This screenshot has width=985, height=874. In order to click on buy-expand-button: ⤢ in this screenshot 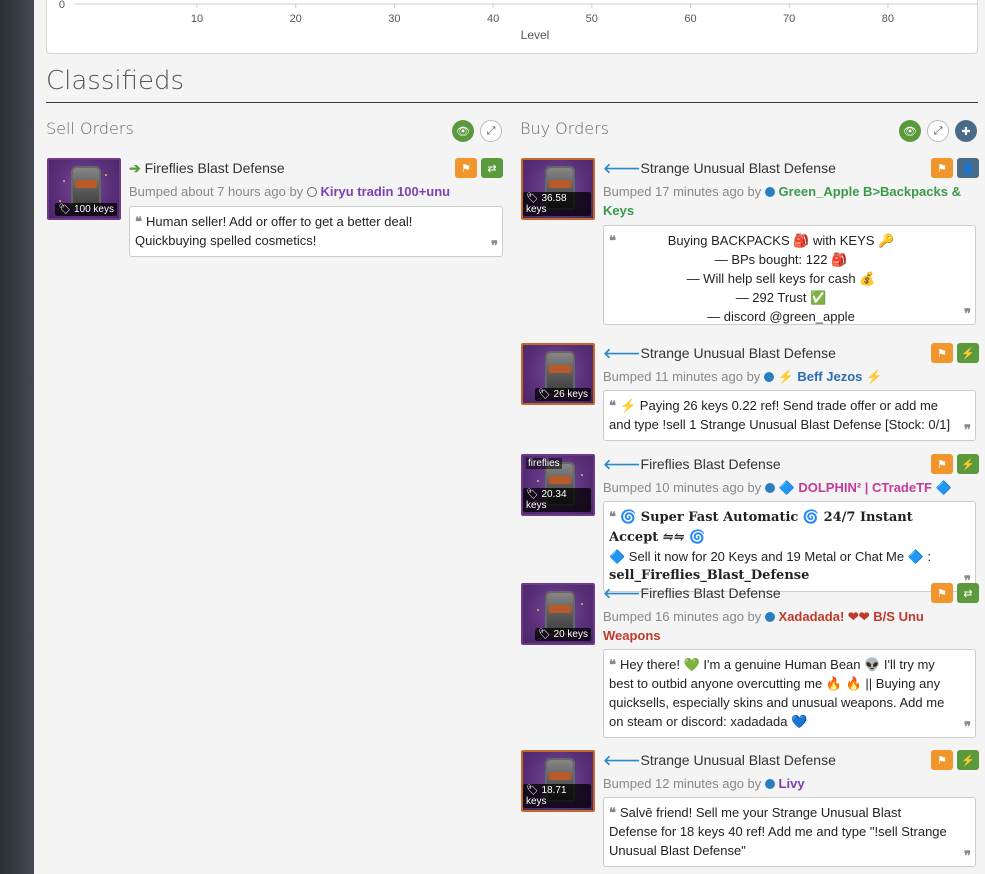, I will do `click(938, 131)`.